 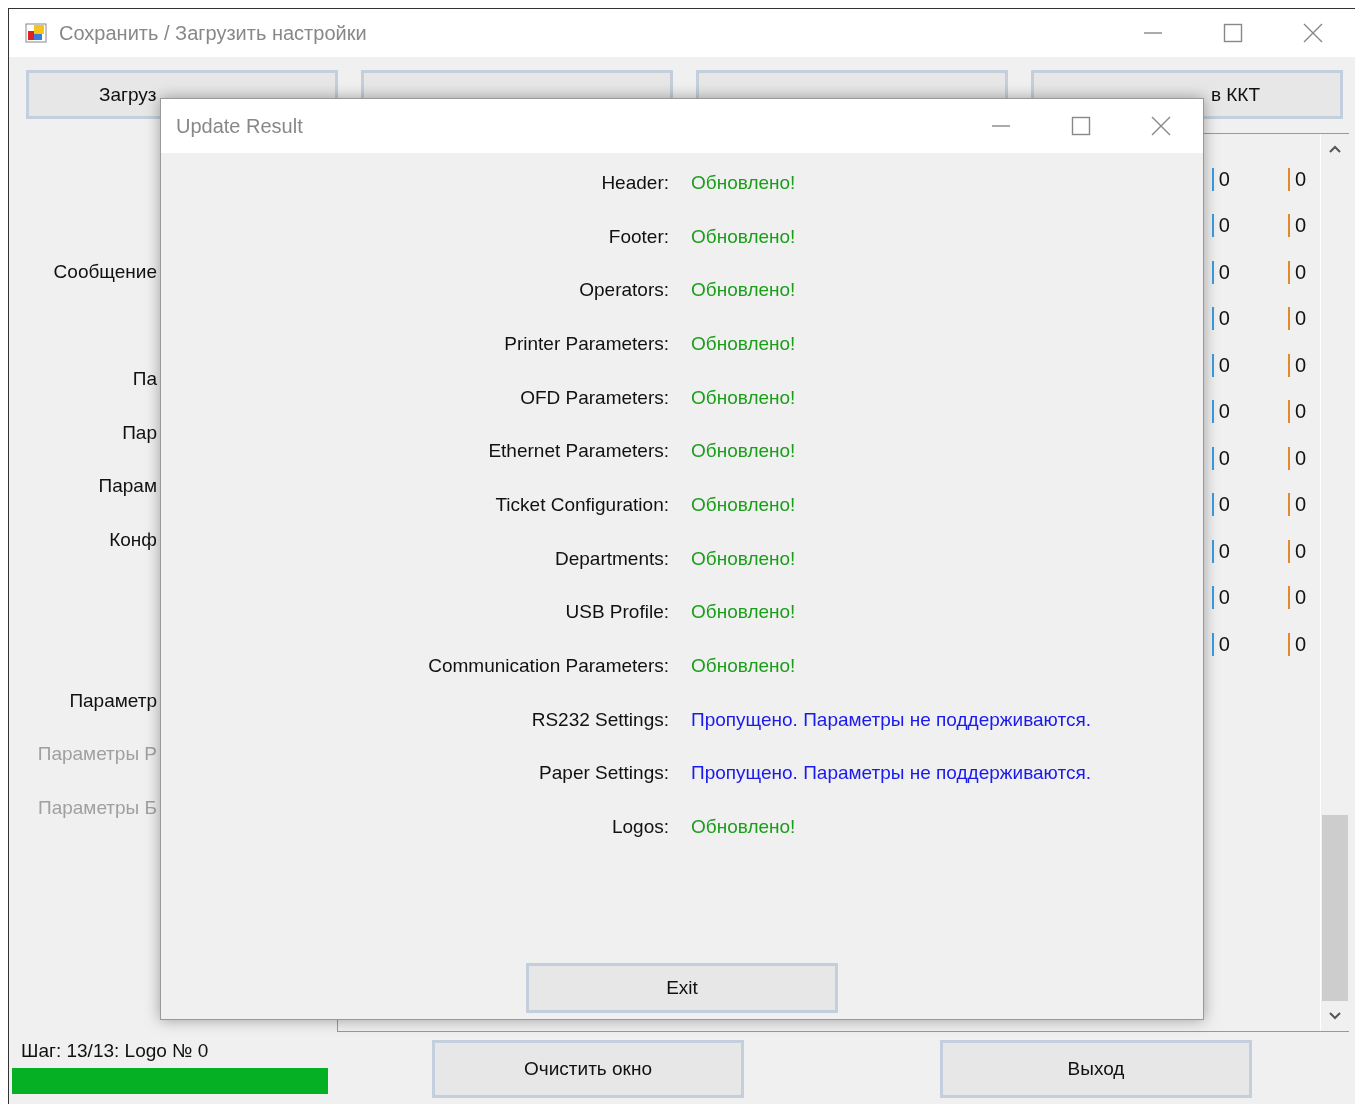 What do you see at coordinates (623, 290) in the screenshot?
I see `result-label: Operators:` at bounding box center [623, 290].